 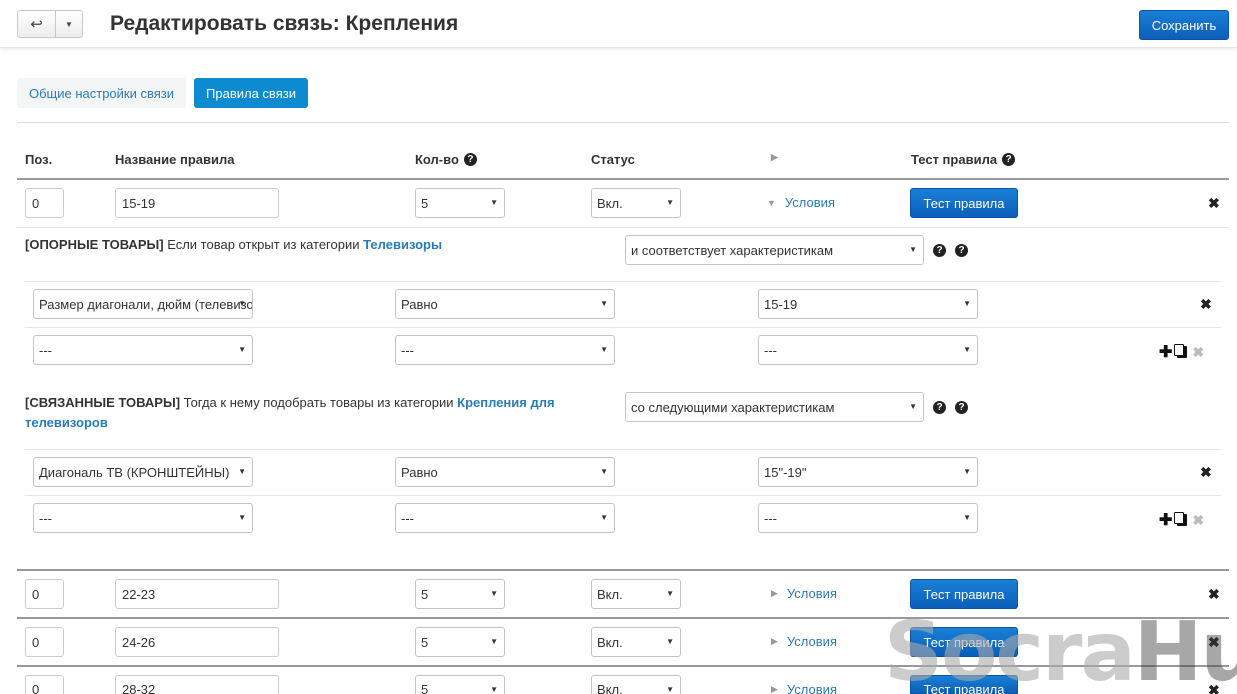 I want to click on base-operator-select: Равно, so click(x=505, y=304).